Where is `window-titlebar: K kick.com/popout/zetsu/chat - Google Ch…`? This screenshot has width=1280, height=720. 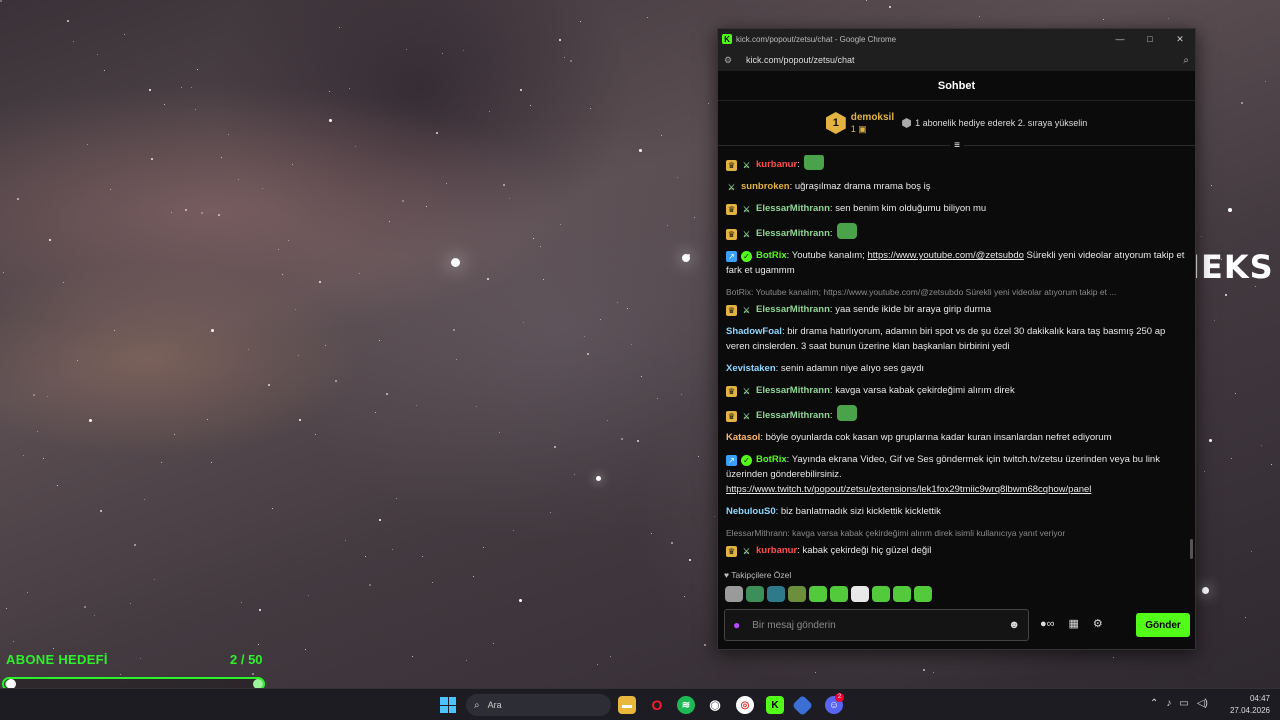 window-titlebar: K kick.com/popout/zetsu/chat - Google Ch… is located at coordinates (956, 39).